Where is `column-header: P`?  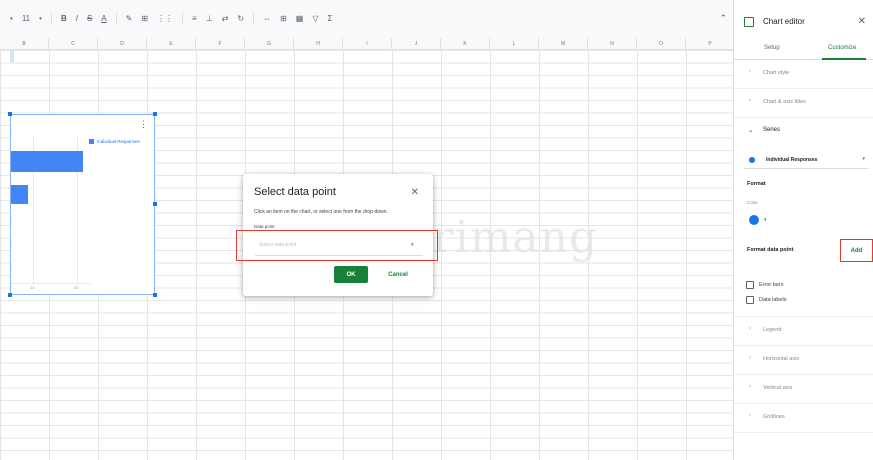 column-header: P is located at coordinates (710, 43).